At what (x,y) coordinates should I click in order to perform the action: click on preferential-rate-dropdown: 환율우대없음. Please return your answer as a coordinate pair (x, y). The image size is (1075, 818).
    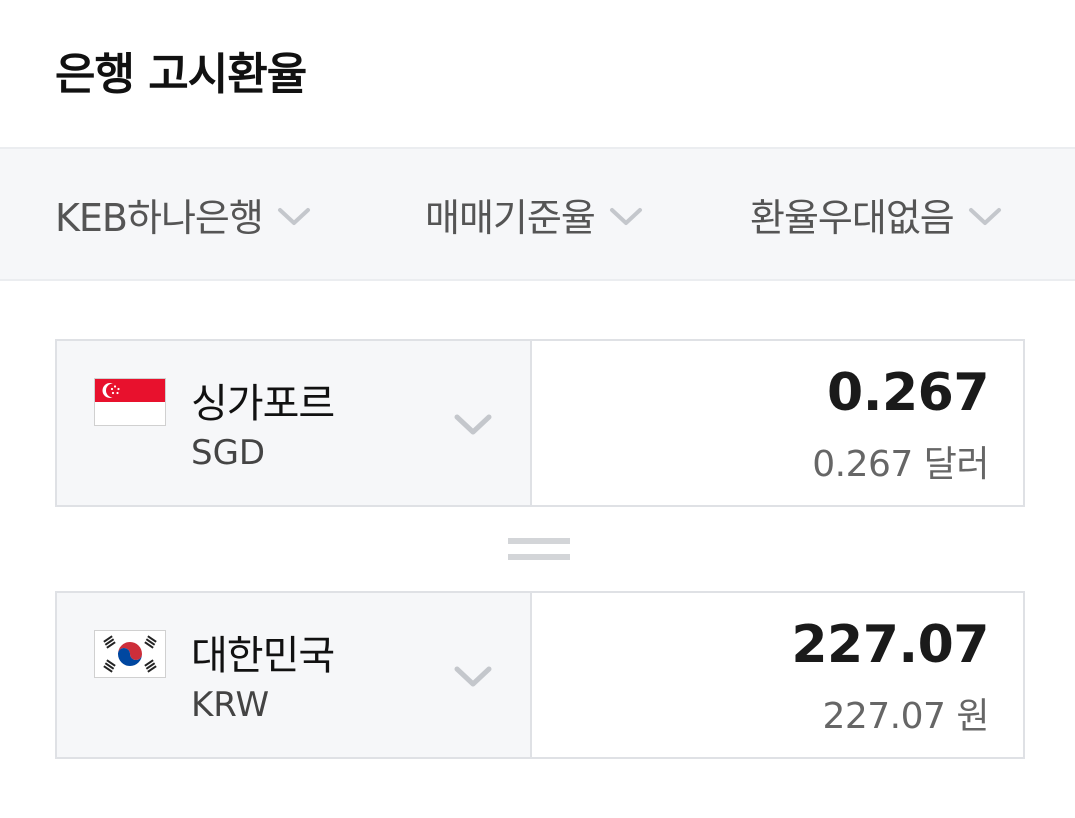
    Looking at the image, I should click on (876, 214).